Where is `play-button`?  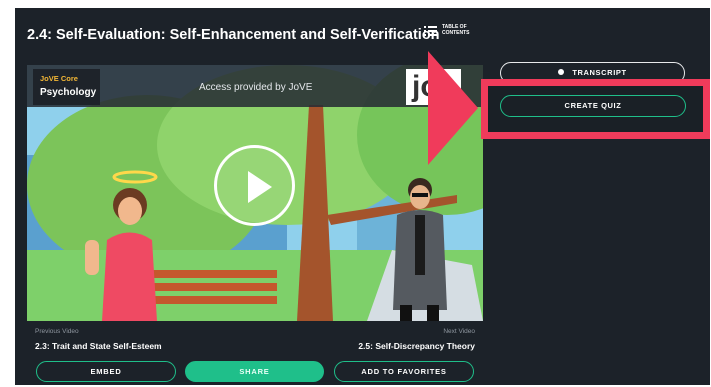 play-button is located at coordinates (254, 185).